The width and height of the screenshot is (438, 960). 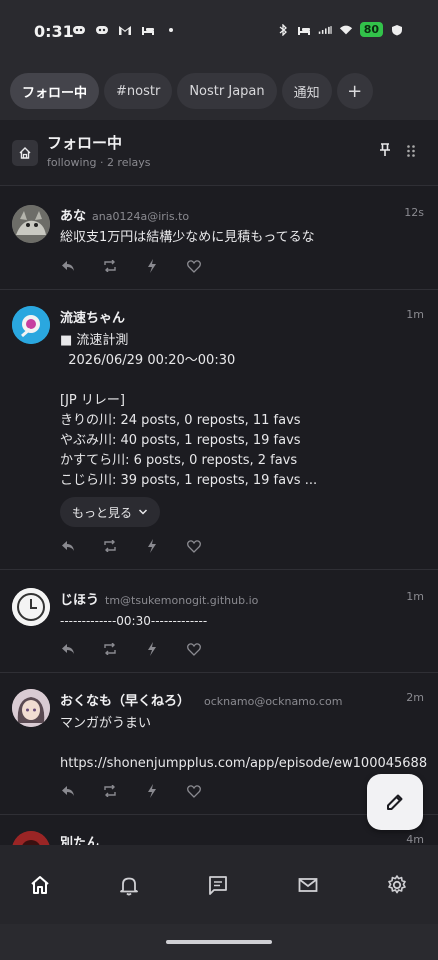 I want to click on author-name: 別たん, so click(x=80, y=840).